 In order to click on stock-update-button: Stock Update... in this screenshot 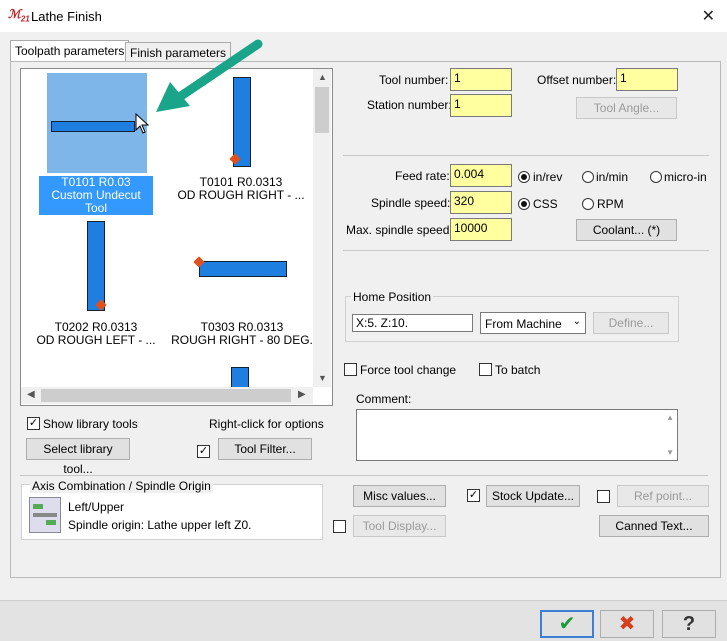, I will do `click(533, 496)`.